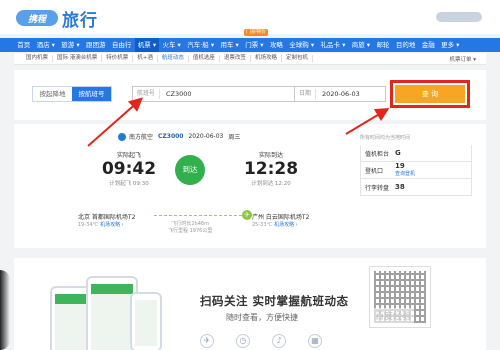 This screenshot has height=350, width=500. I want to click on flight-number-input: CZ3000, so click(176, 94).